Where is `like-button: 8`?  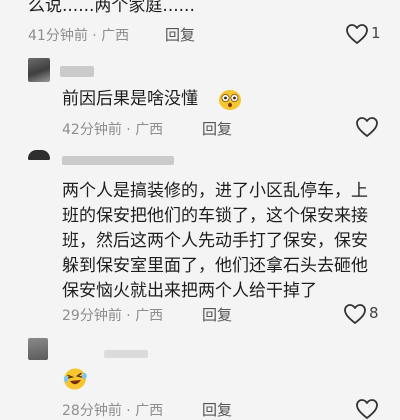
like-button: 8 is located at coordinates (368, 314).